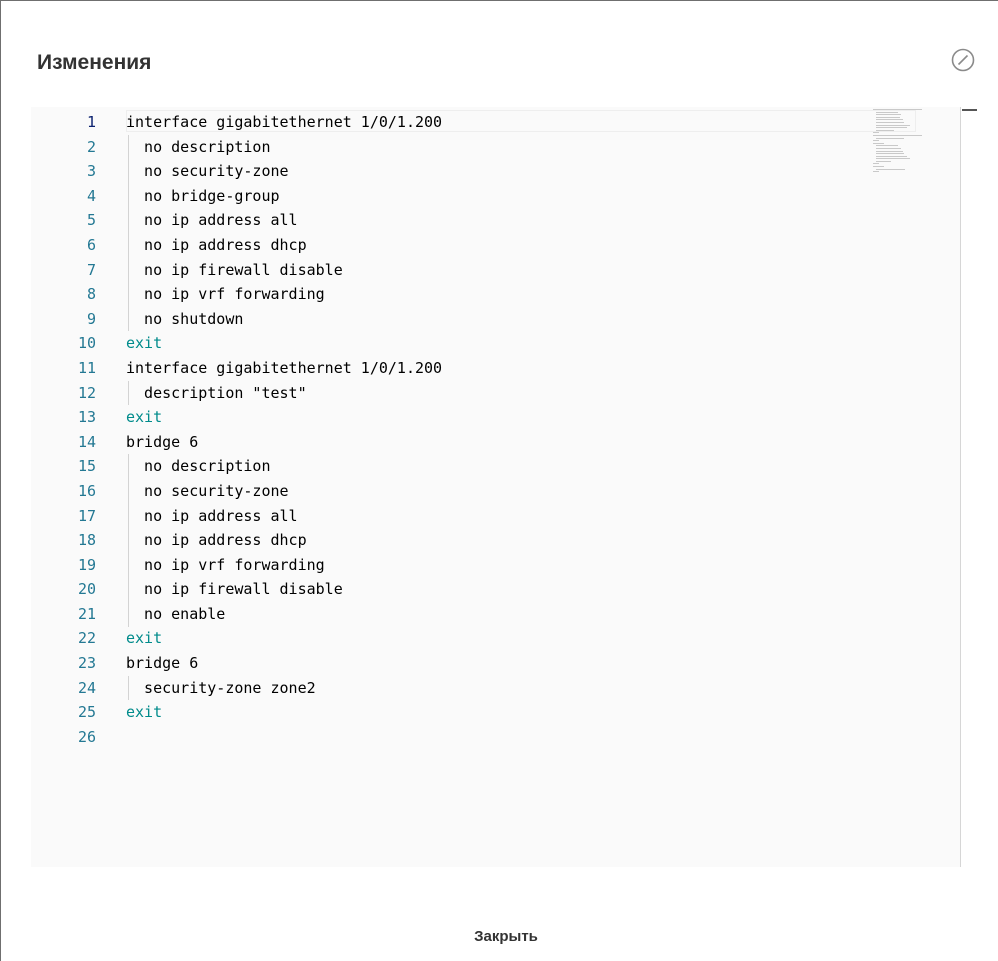  What do you see at coordinates (86, 367) in the screenshot?
I see `line-number: 11` at bounding box center [86, 367].